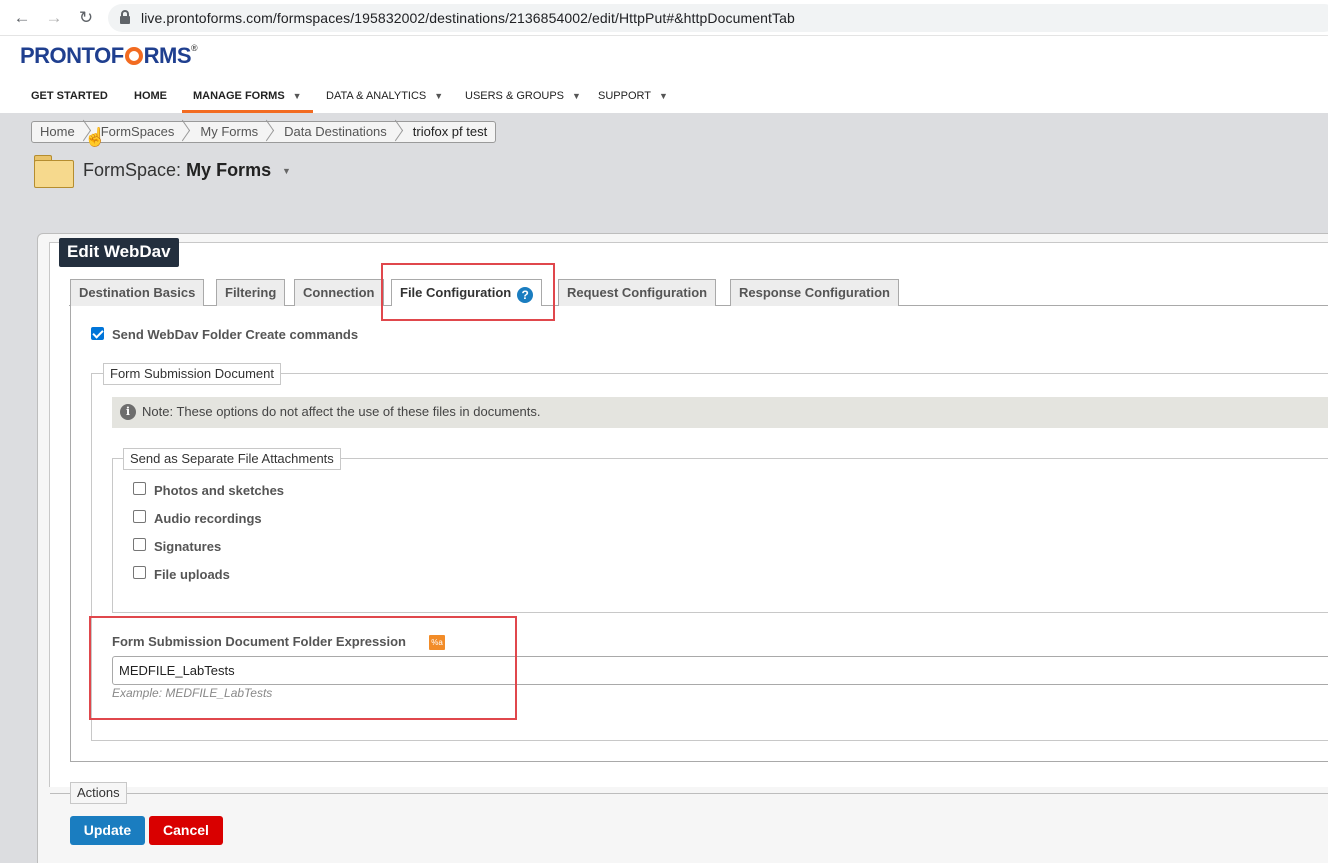 Image resolution: width=1328 pixels, height=863 pixels. Describe the element at coordinates (235, 334) in the screenshot. I see `send-folder-create-label: Send WebDav Folder Create commands` at that location.